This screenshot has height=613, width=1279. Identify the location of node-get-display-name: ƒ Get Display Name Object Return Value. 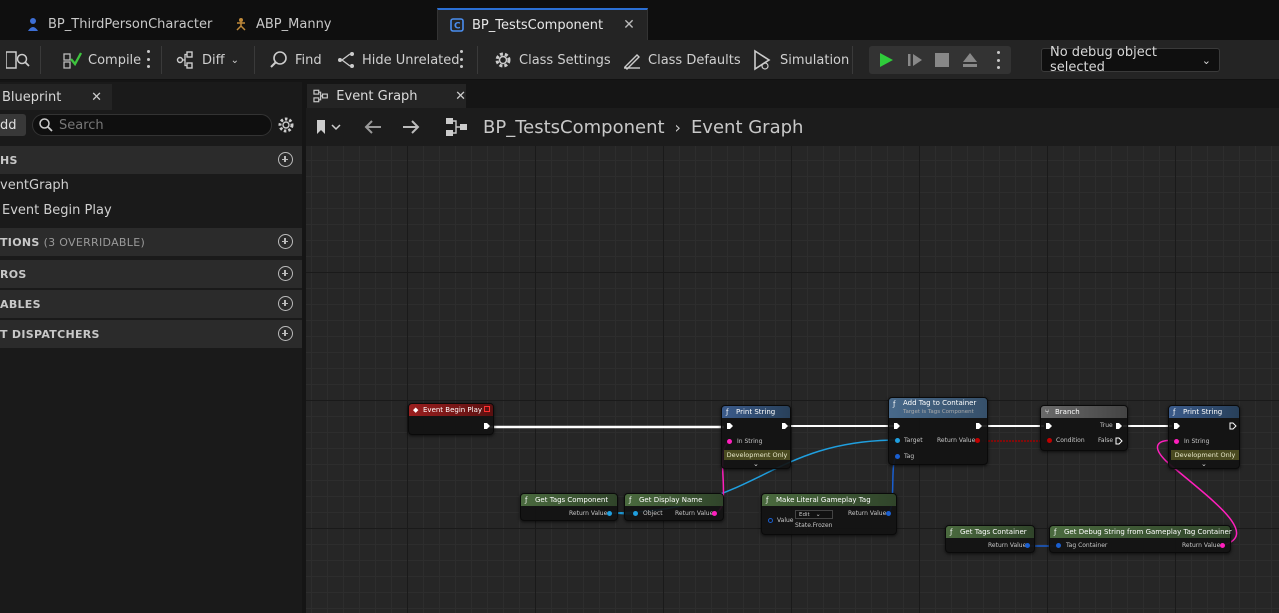
(674, 507).